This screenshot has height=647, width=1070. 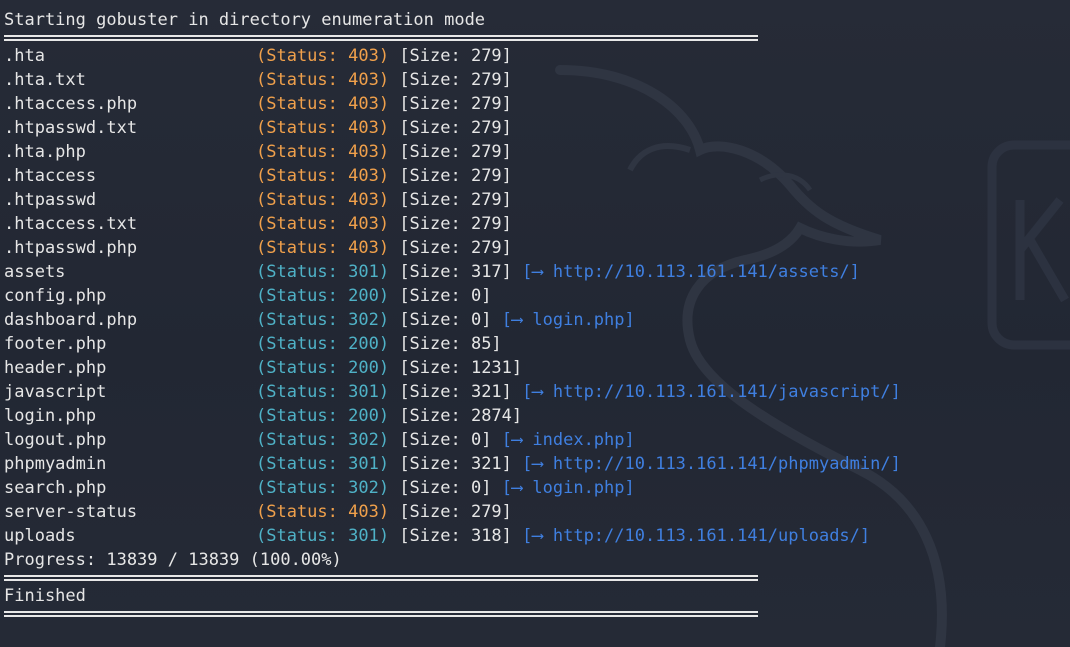 What do you see at coordinates (461, 416) in the screenshot?
I see `result-size: [Size: 2874]` at bounding box center [461, 416].